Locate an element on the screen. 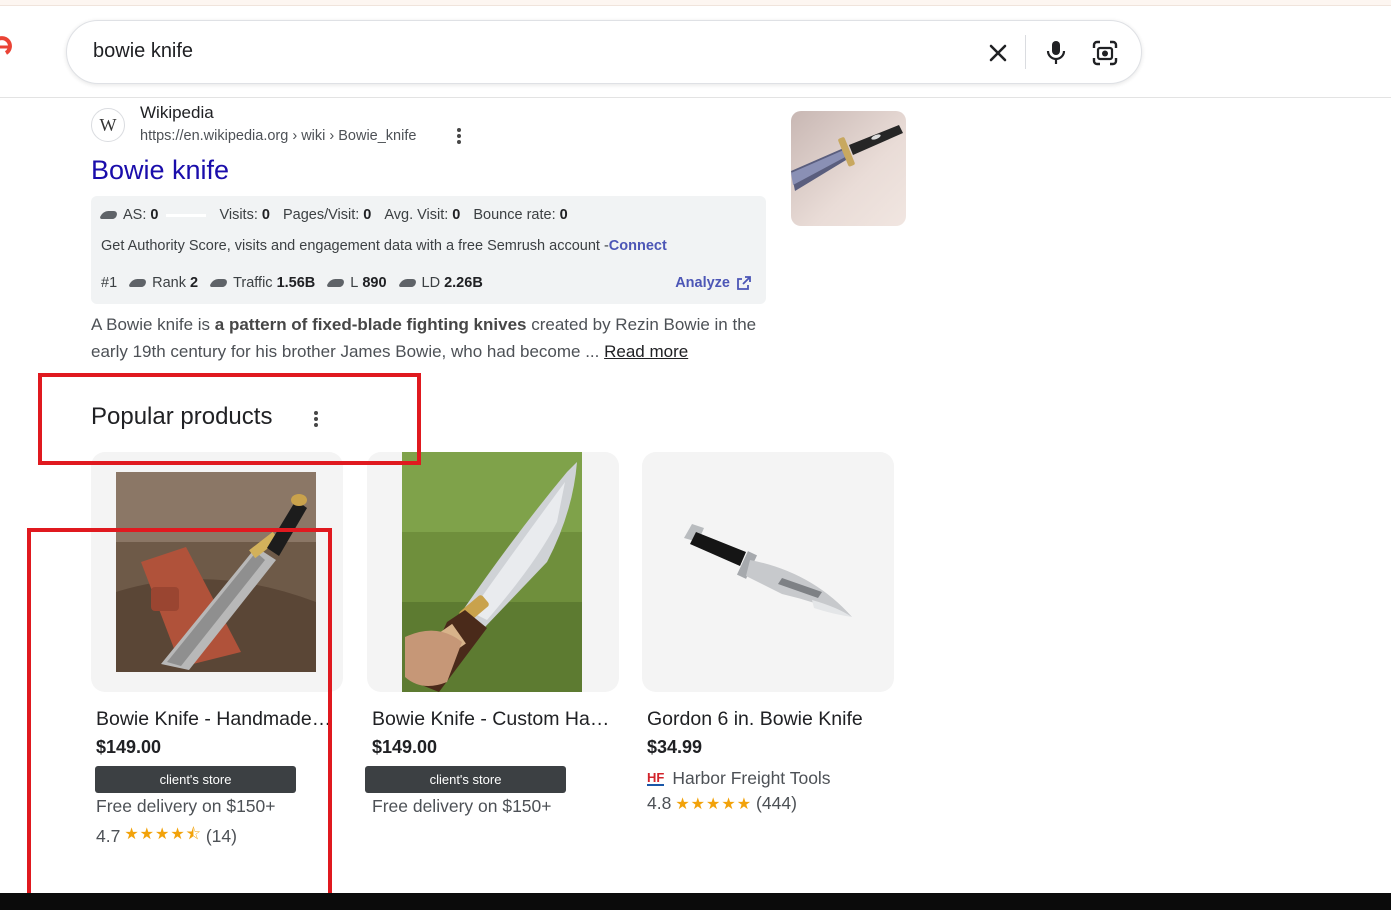 The height and width of the screenshot is (910, 1391). bottom-bar is located at coordinates (695, 901).